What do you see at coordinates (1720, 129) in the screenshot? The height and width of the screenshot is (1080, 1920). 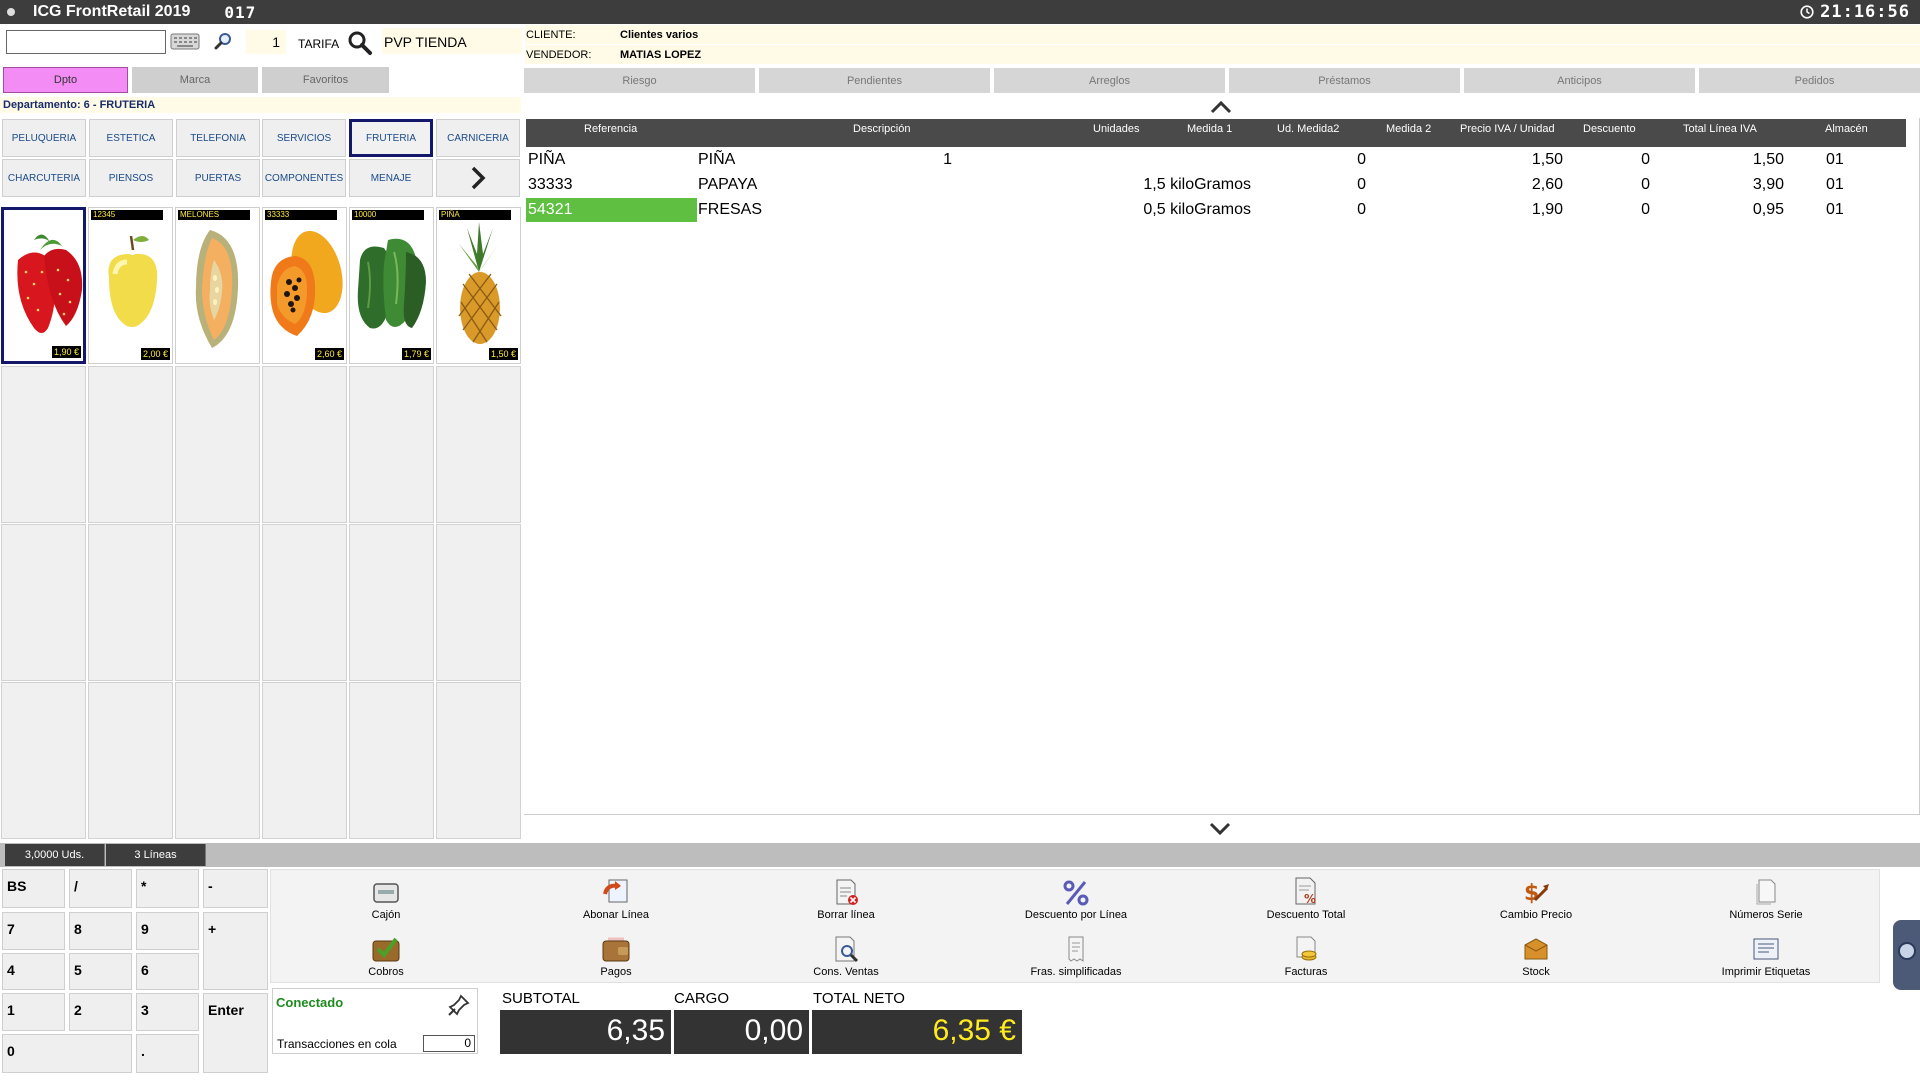 I see `col-total: Total Línea IVA` at bounding box center [1720, 129].